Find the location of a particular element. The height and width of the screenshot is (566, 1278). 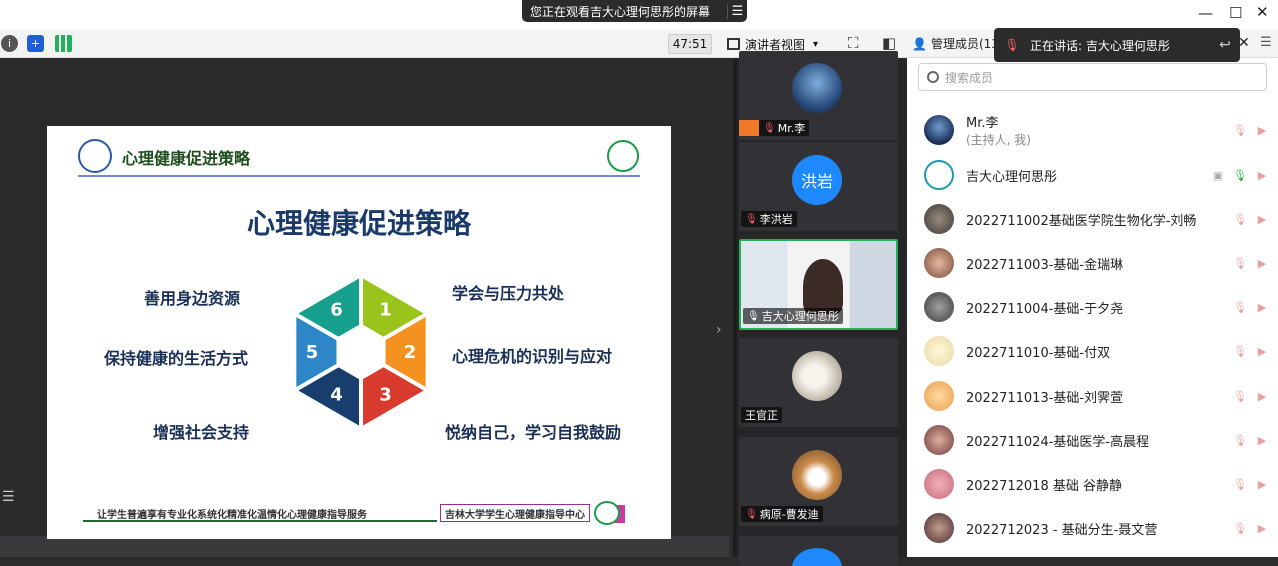

member-row: 2022711002基础医学院生物化学-刘畅 🎙 ▶ is located at coordinates (1095, 219).